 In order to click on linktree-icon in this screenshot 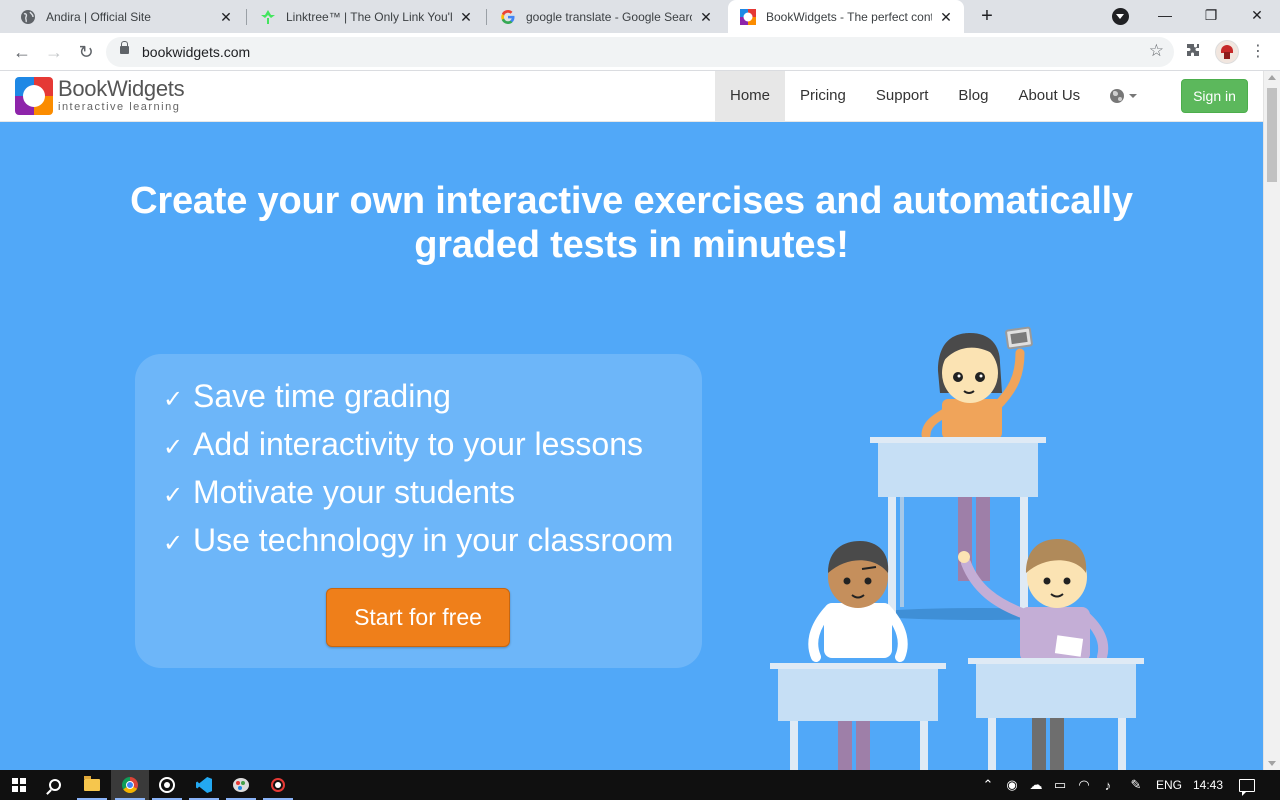, I will do `click(268, 17)`.